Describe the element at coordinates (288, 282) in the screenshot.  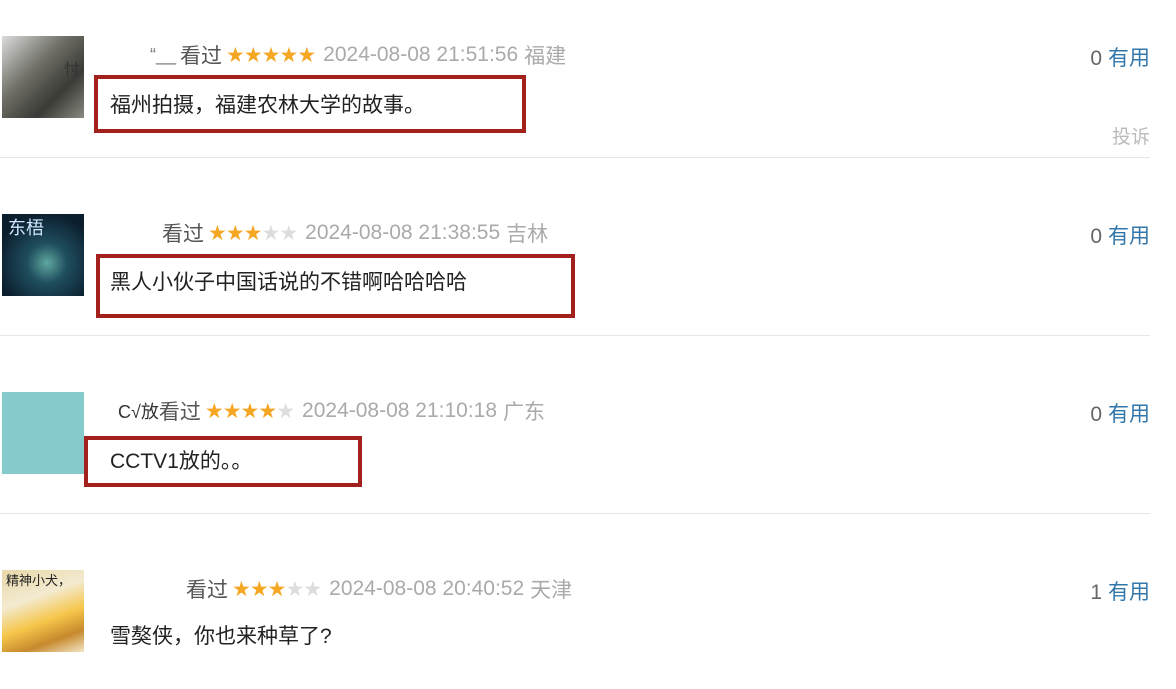
I see `comment-text: 黑人小伙子中国话说的不错啊哈哈哈哈` at that location.